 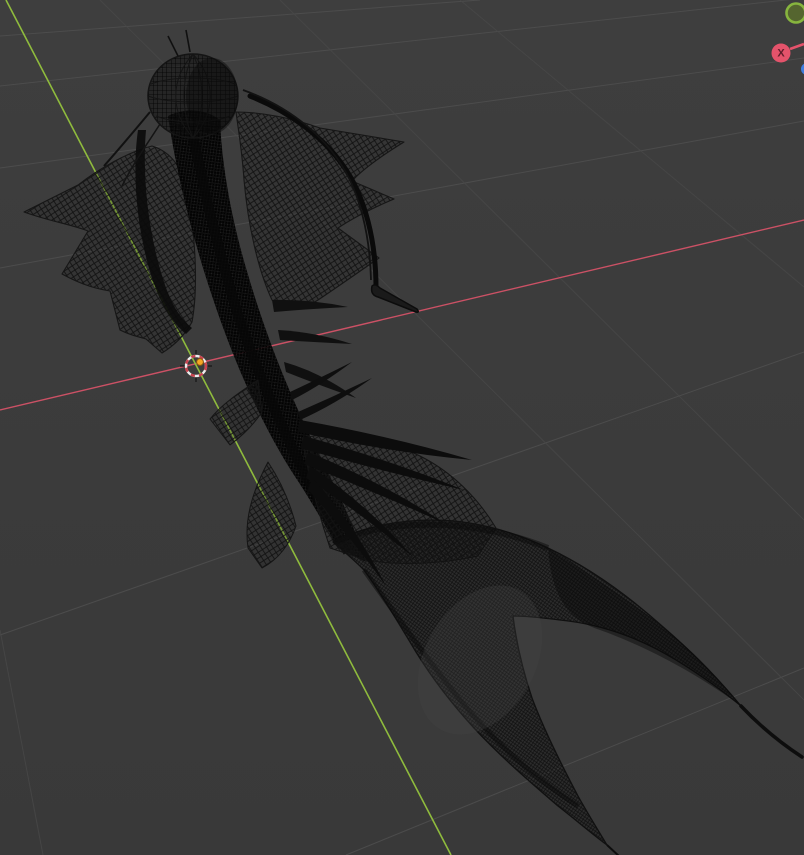 What do you see at coordinates (796, 46) in the screenshot?
I see `gizmo-x-stem` at bounding box center [796, 46].